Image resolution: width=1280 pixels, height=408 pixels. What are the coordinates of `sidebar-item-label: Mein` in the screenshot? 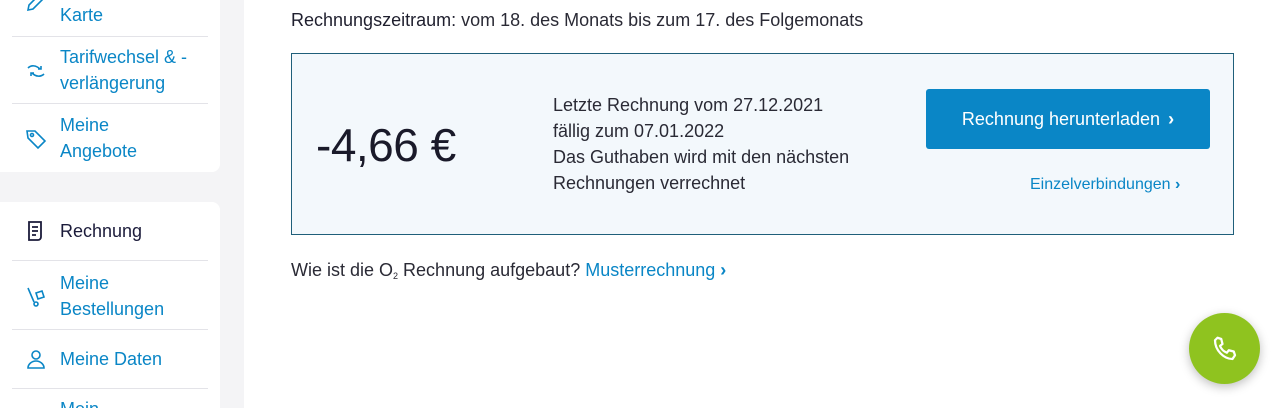 It's located at (79, 402).